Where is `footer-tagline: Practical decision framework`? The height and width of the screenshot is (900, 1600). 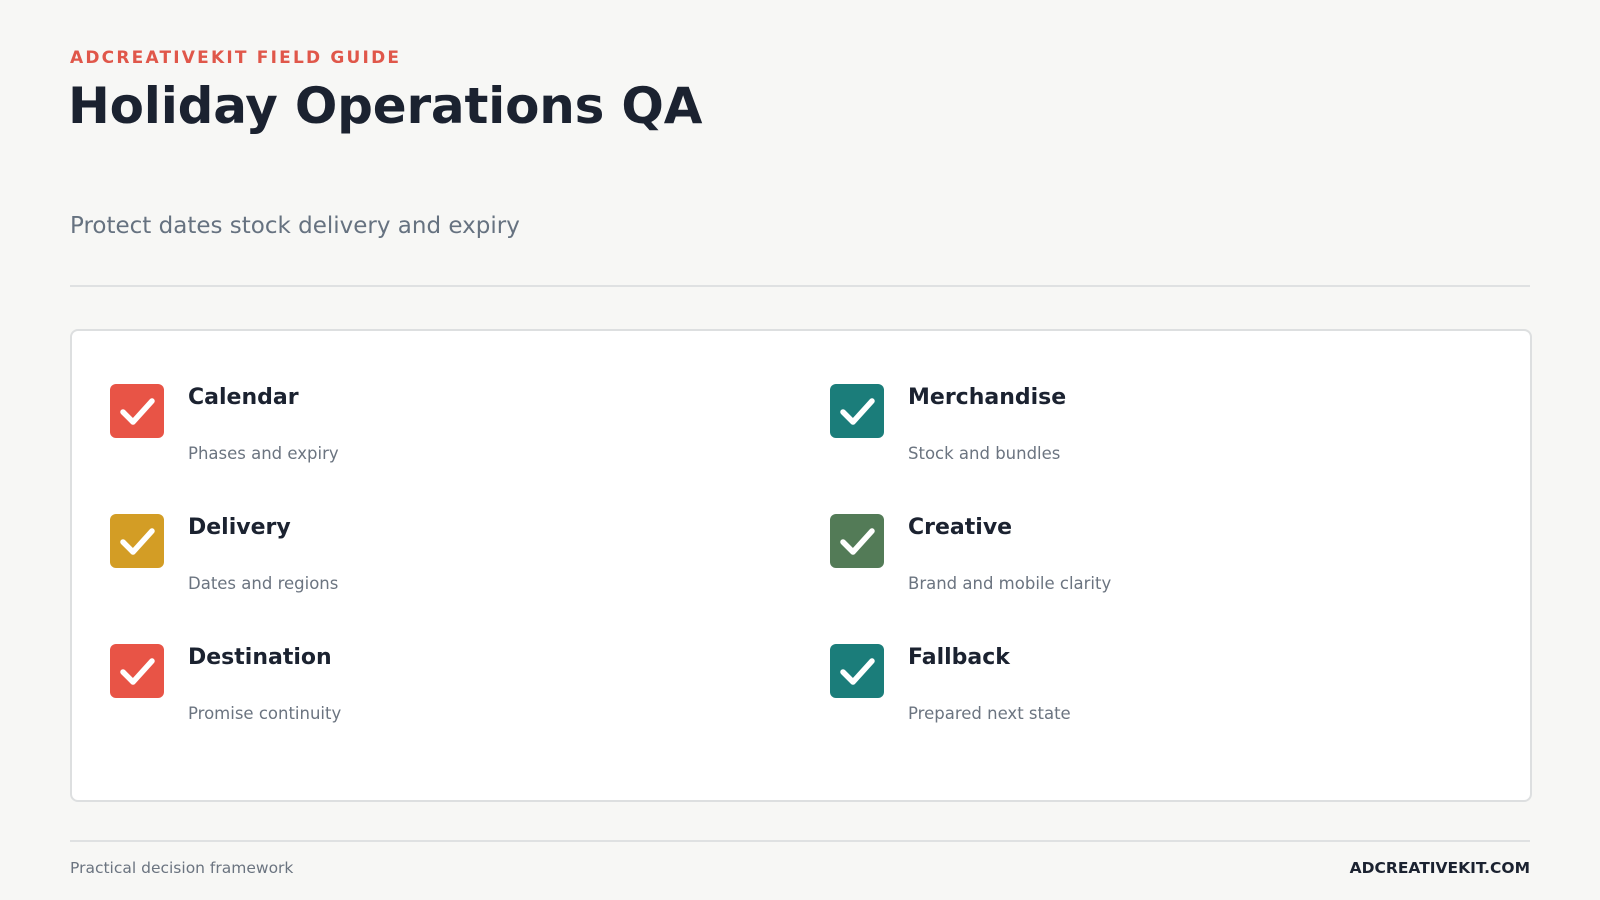
footer-tagline: Practical decision framework is located at coordinates (182, 868).